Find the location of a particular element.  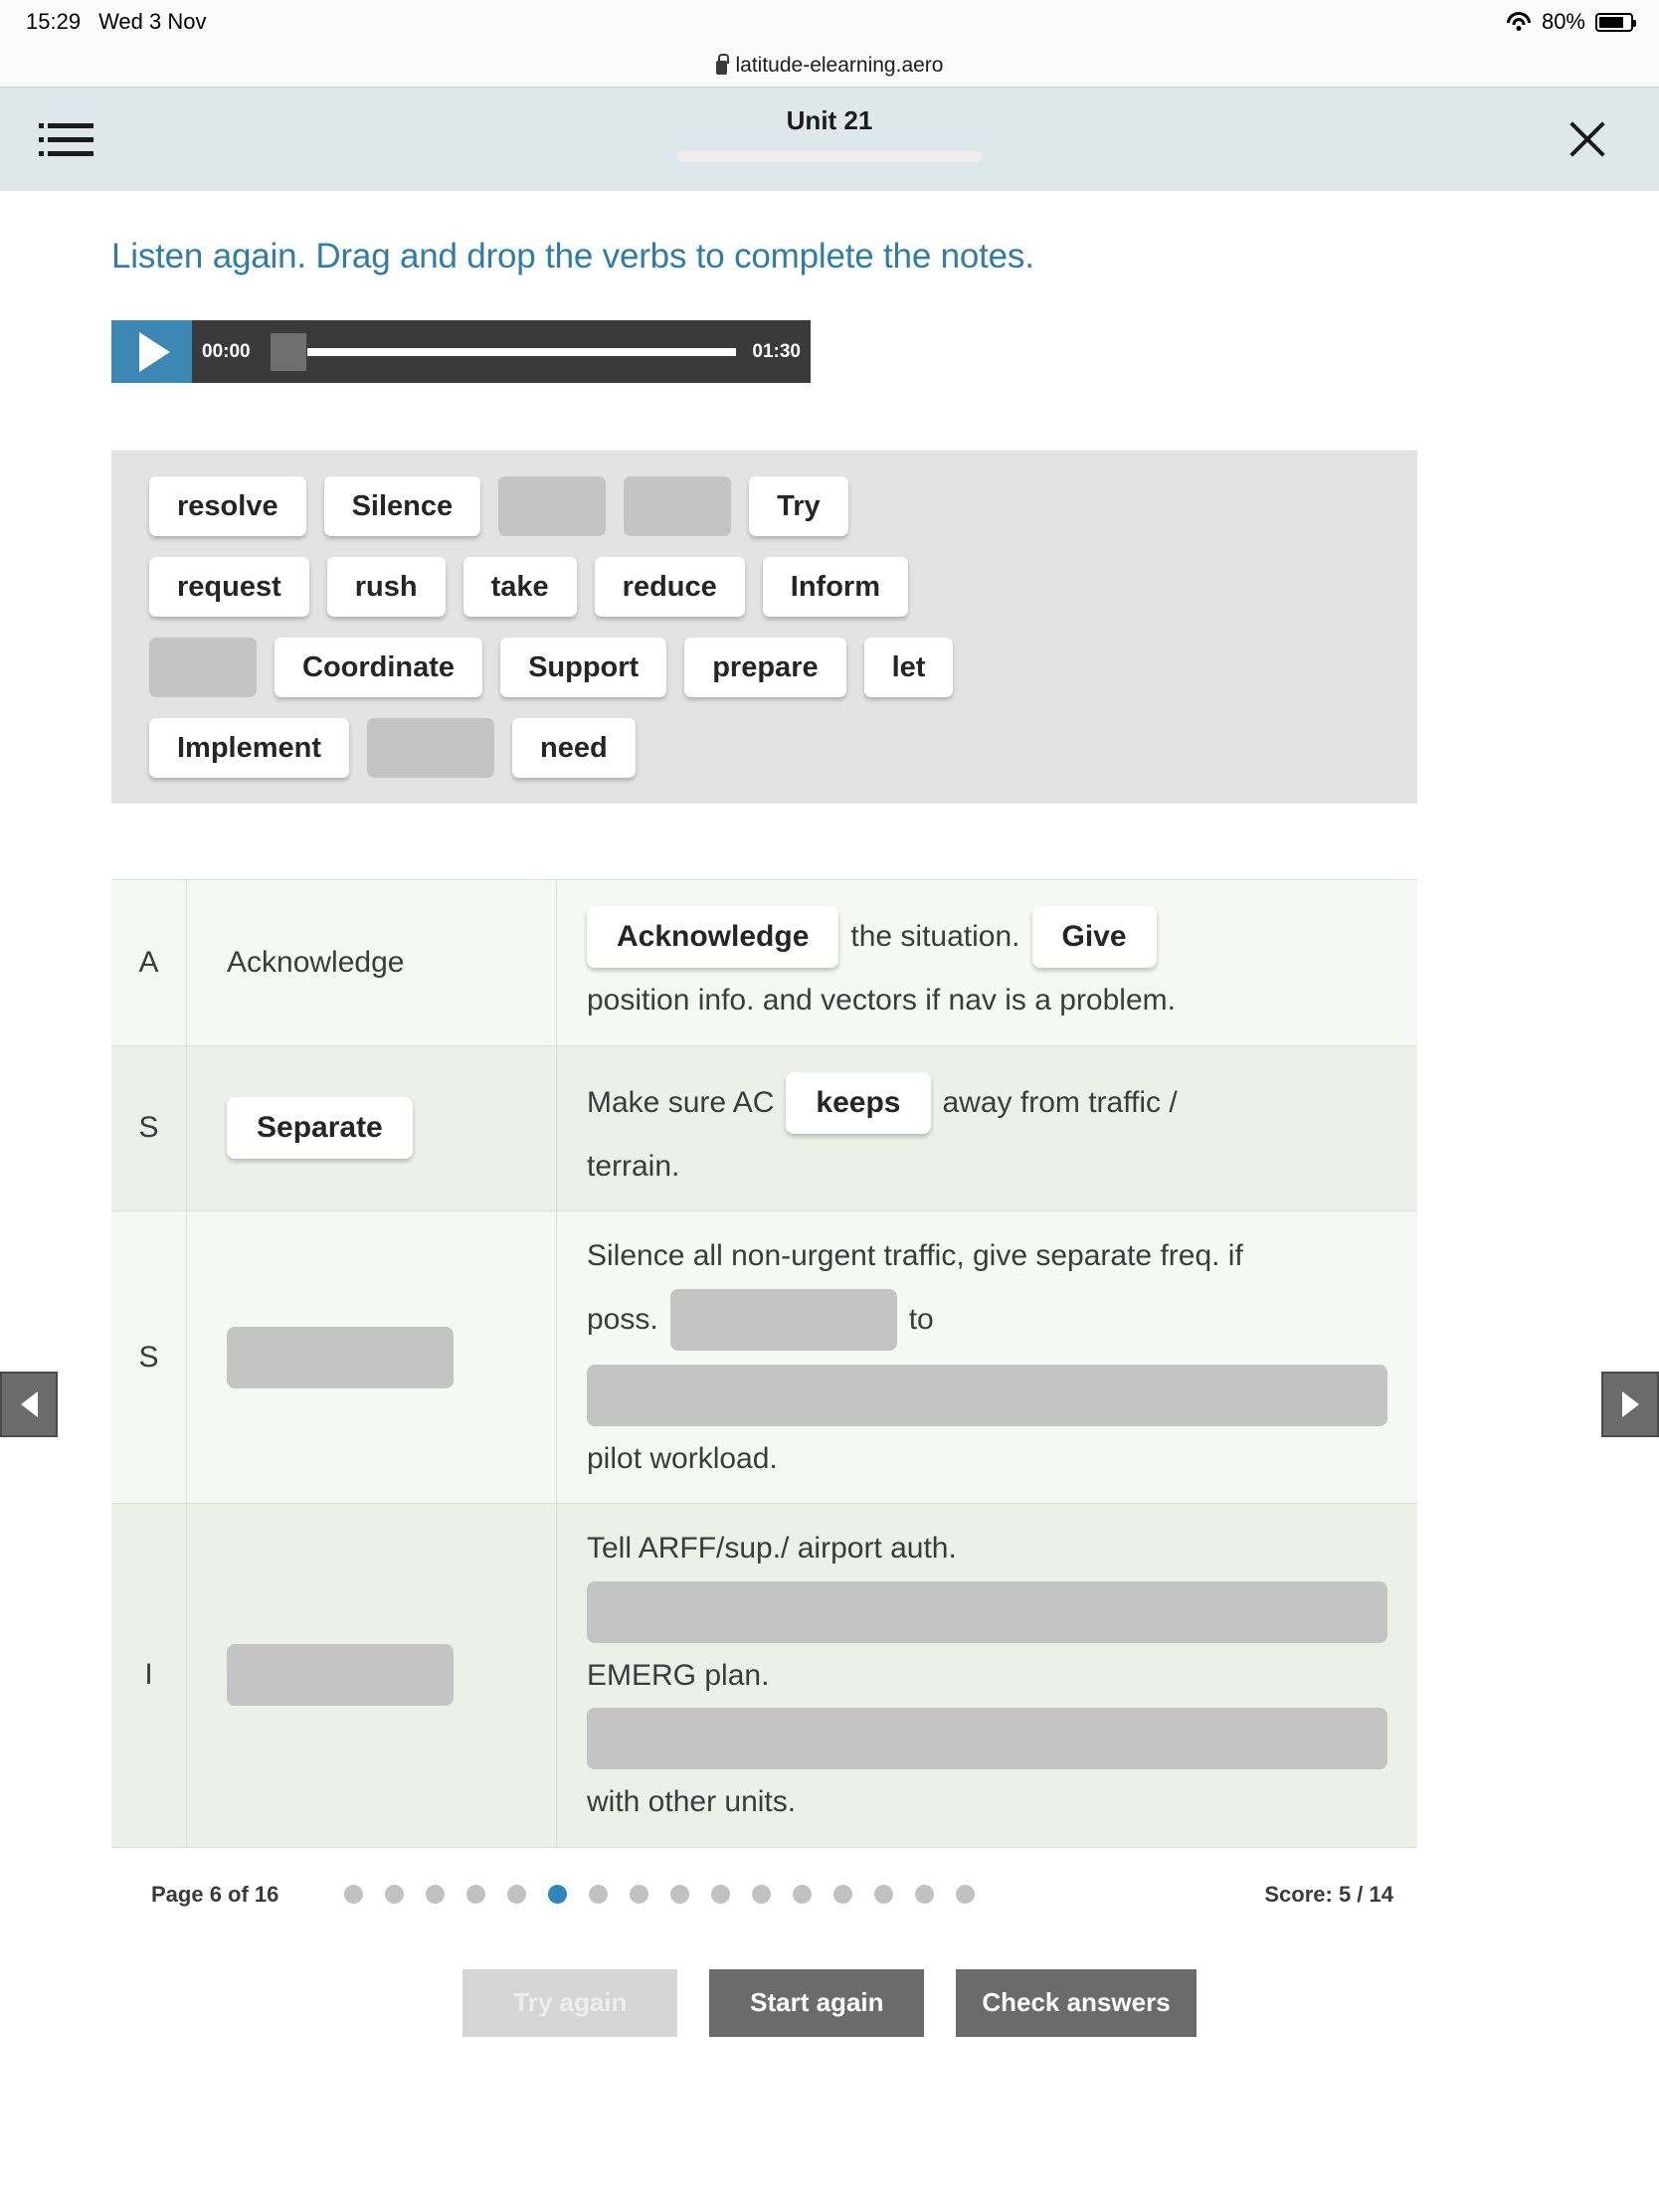

placed-word-tile: Separate is located at coordinates (320, 1128).